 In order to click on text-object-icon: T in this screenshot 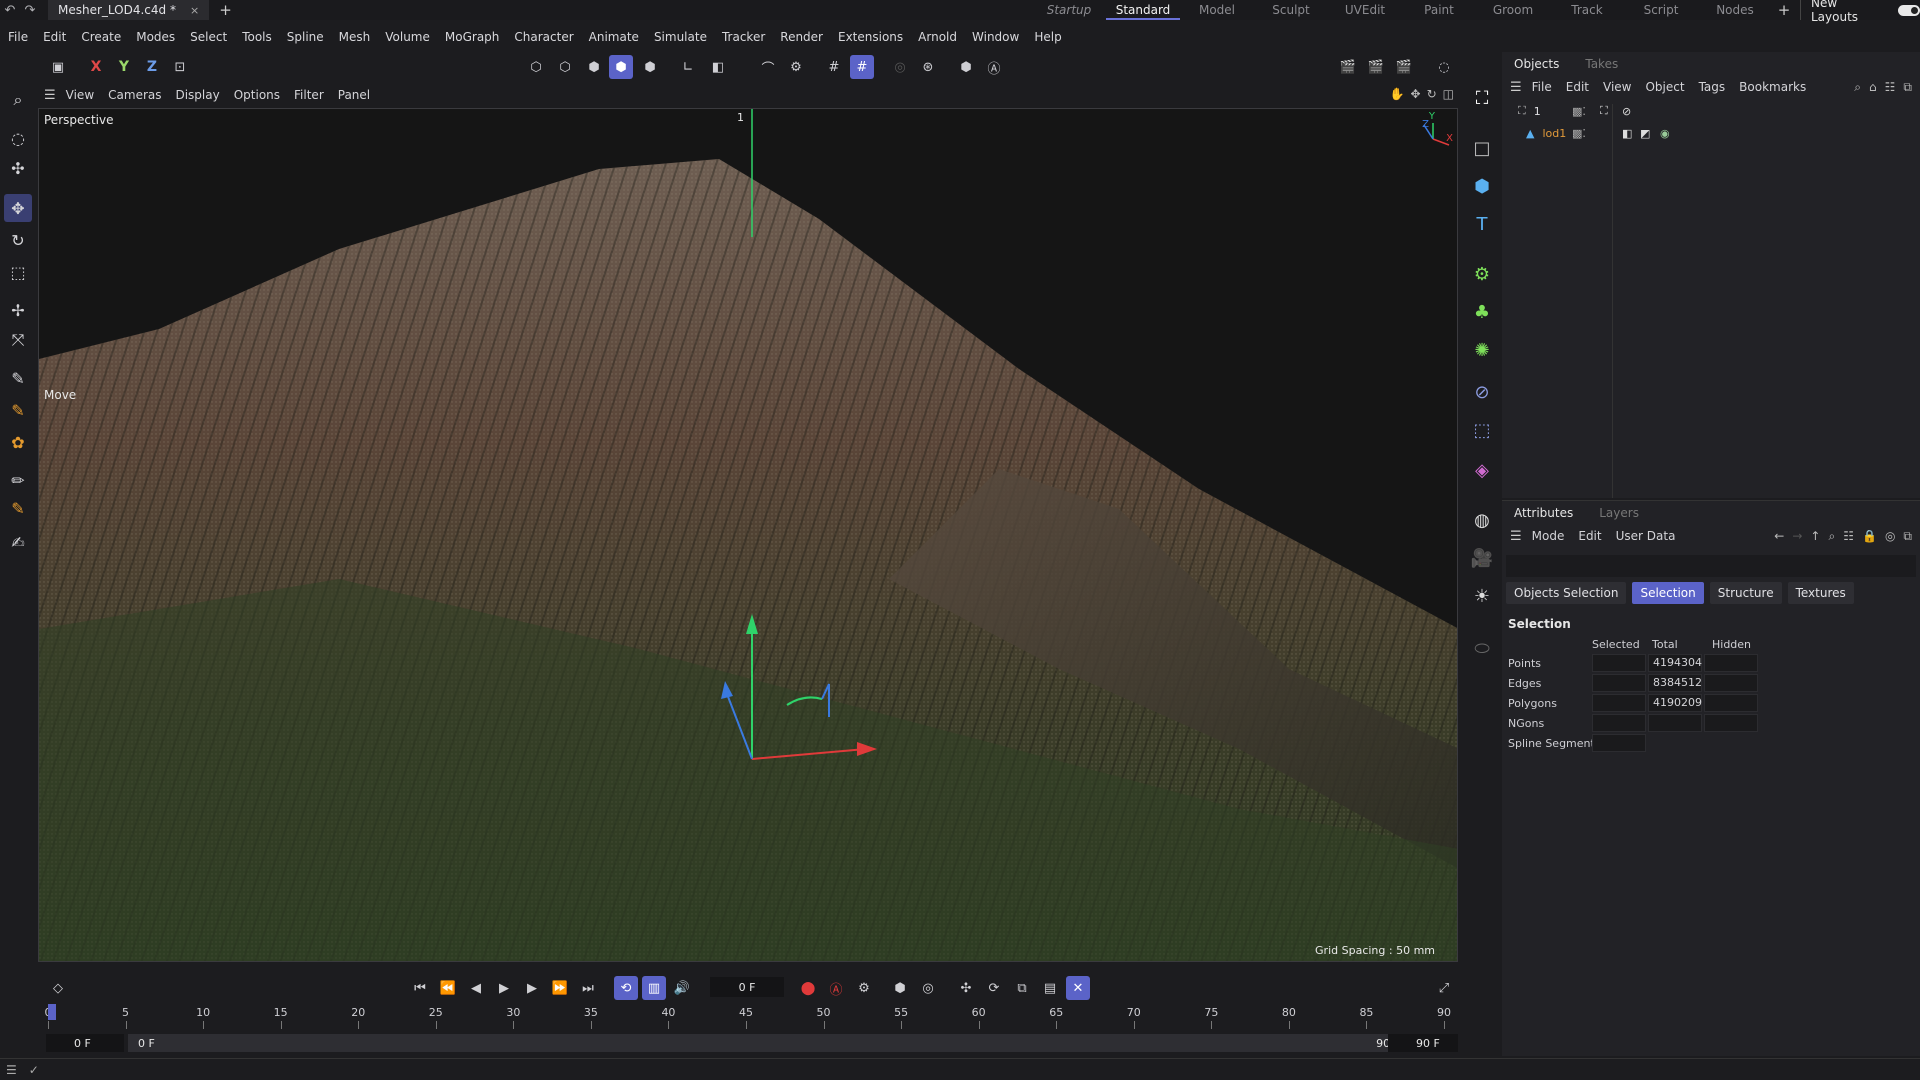, I will do `click(1482, 224)`.